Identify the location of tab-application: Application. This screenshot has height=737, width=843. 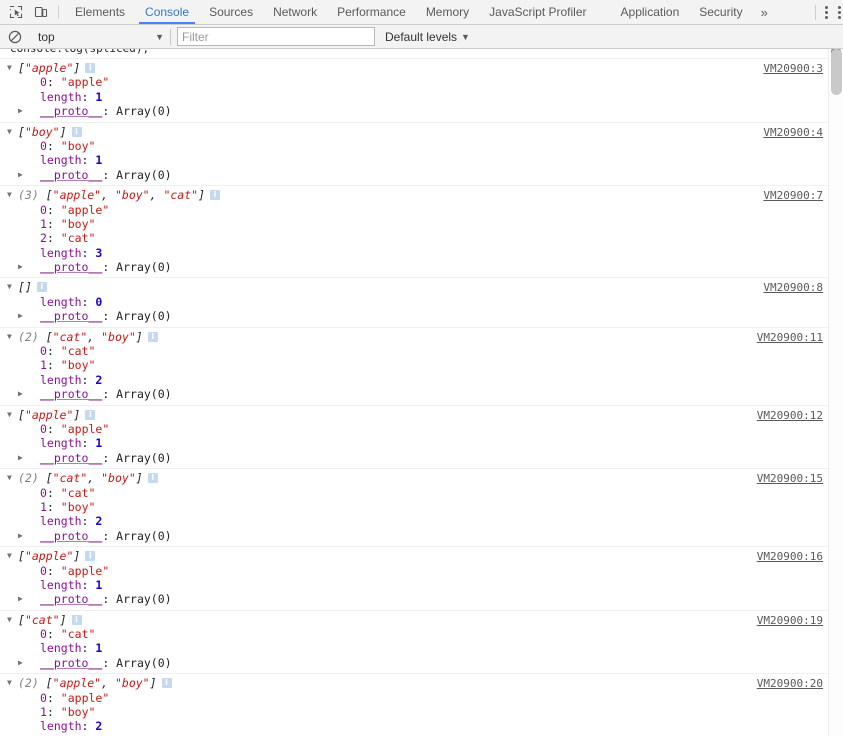
(650, 12).